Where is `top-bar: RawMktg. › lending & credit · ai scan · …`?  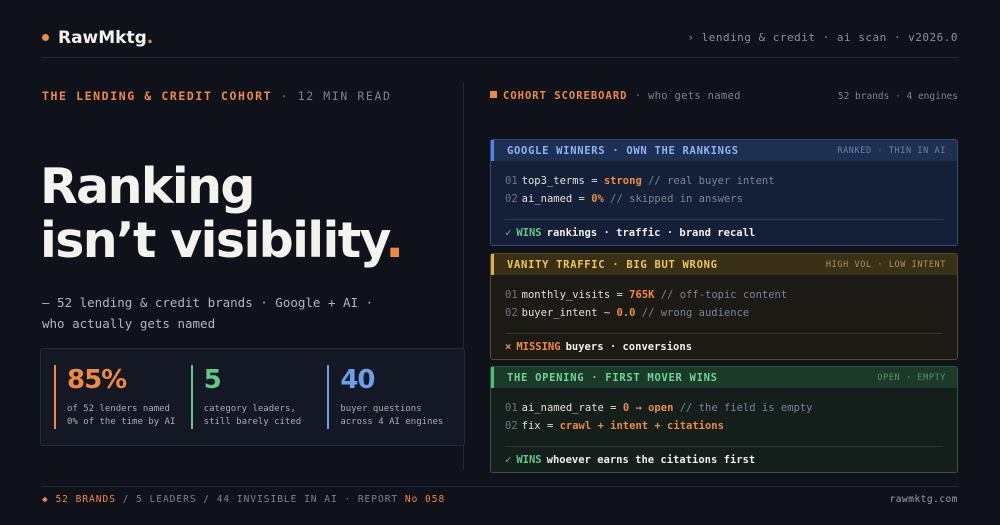
top-bar: RawMktg. › lending & credit · ai scan · … is located at coordinates (500, 38).